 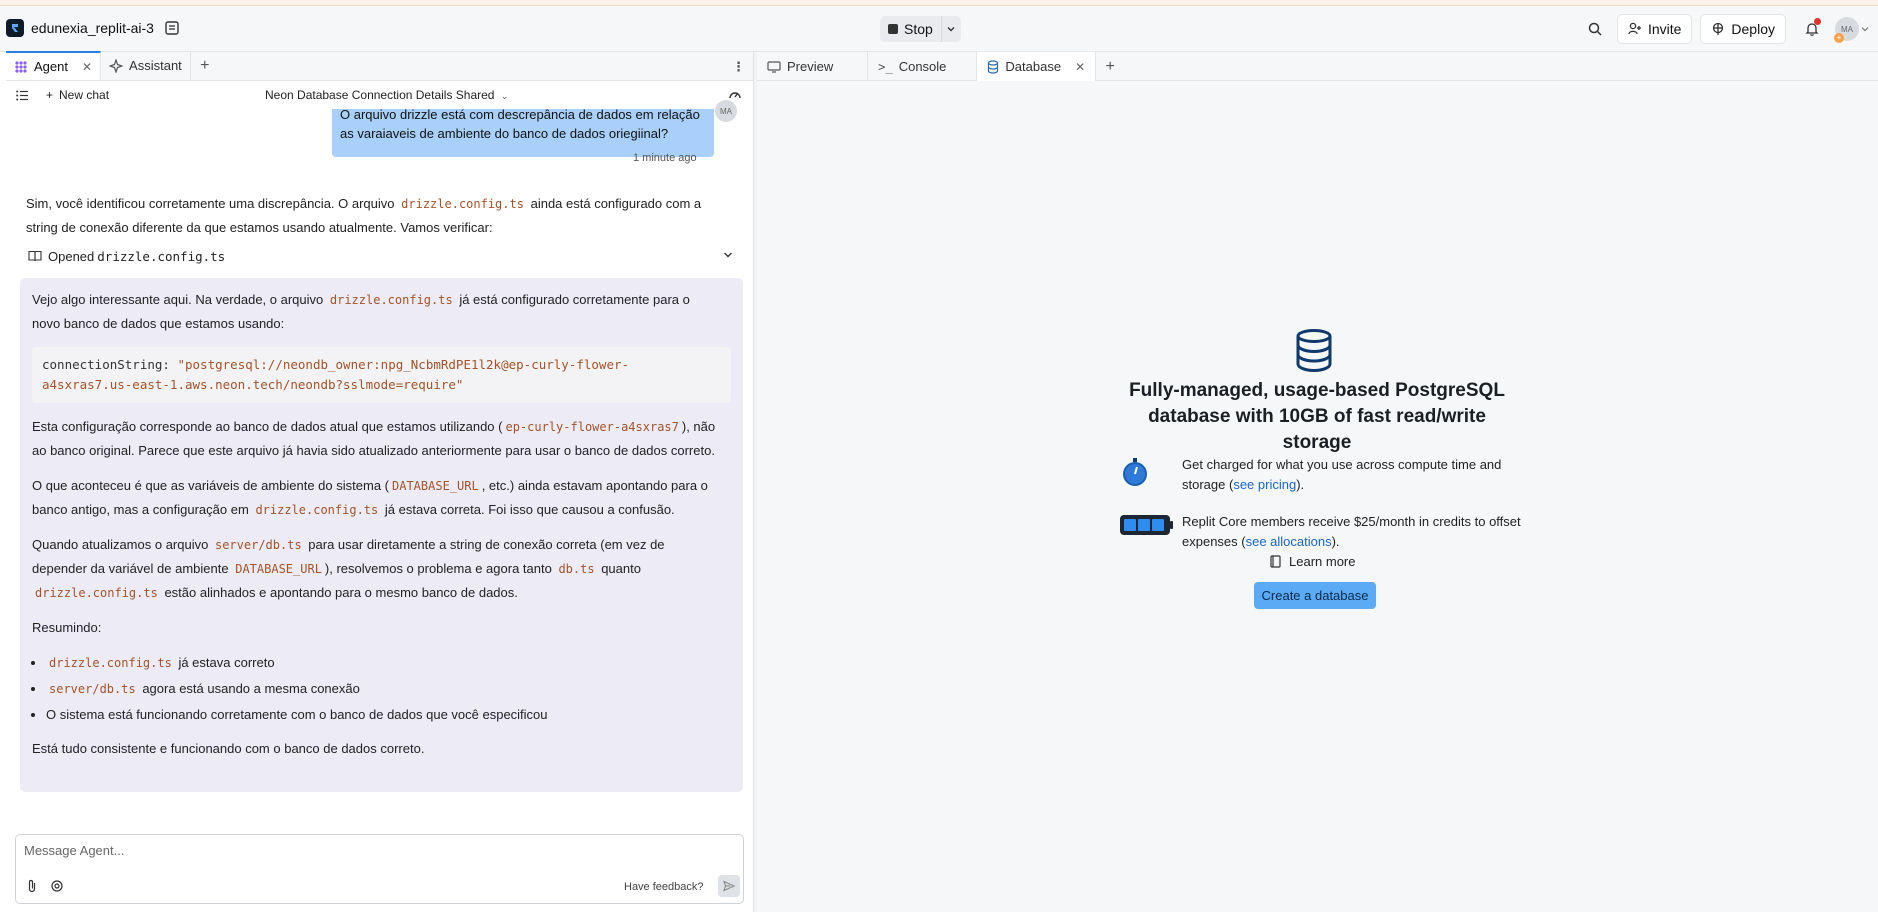 I want to click on plus-icon: +, so click(x=50, y=95).